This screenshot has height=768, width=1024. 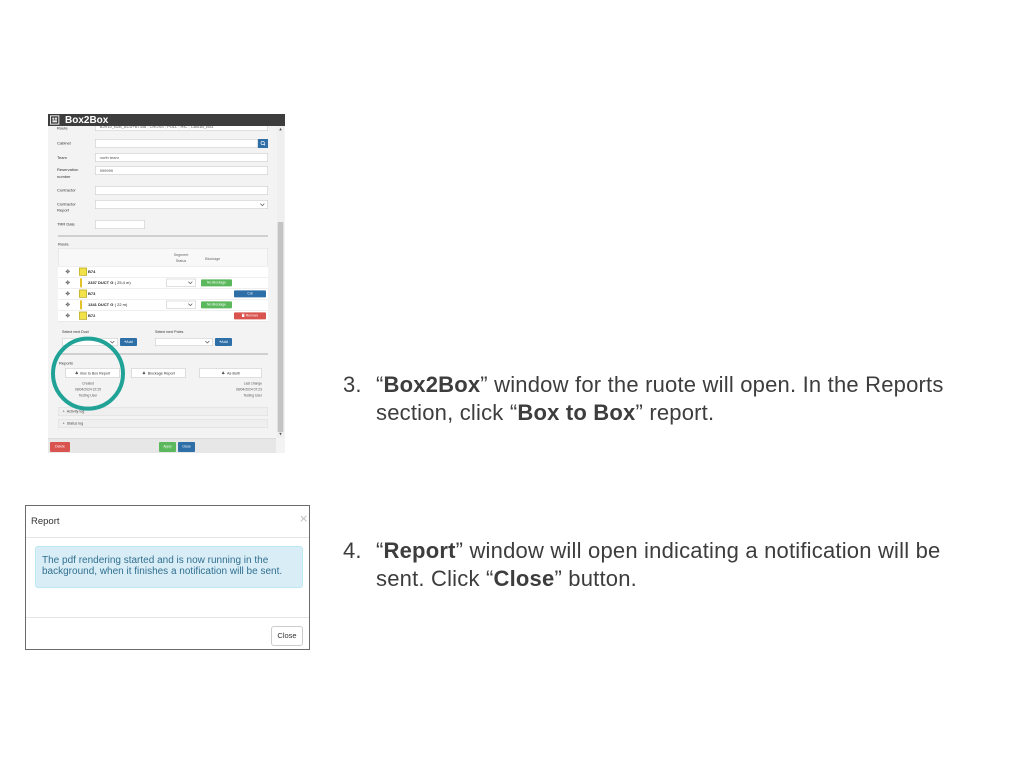 I want to click on segment-status-header: Segment Status, so click(x=181, y=258).